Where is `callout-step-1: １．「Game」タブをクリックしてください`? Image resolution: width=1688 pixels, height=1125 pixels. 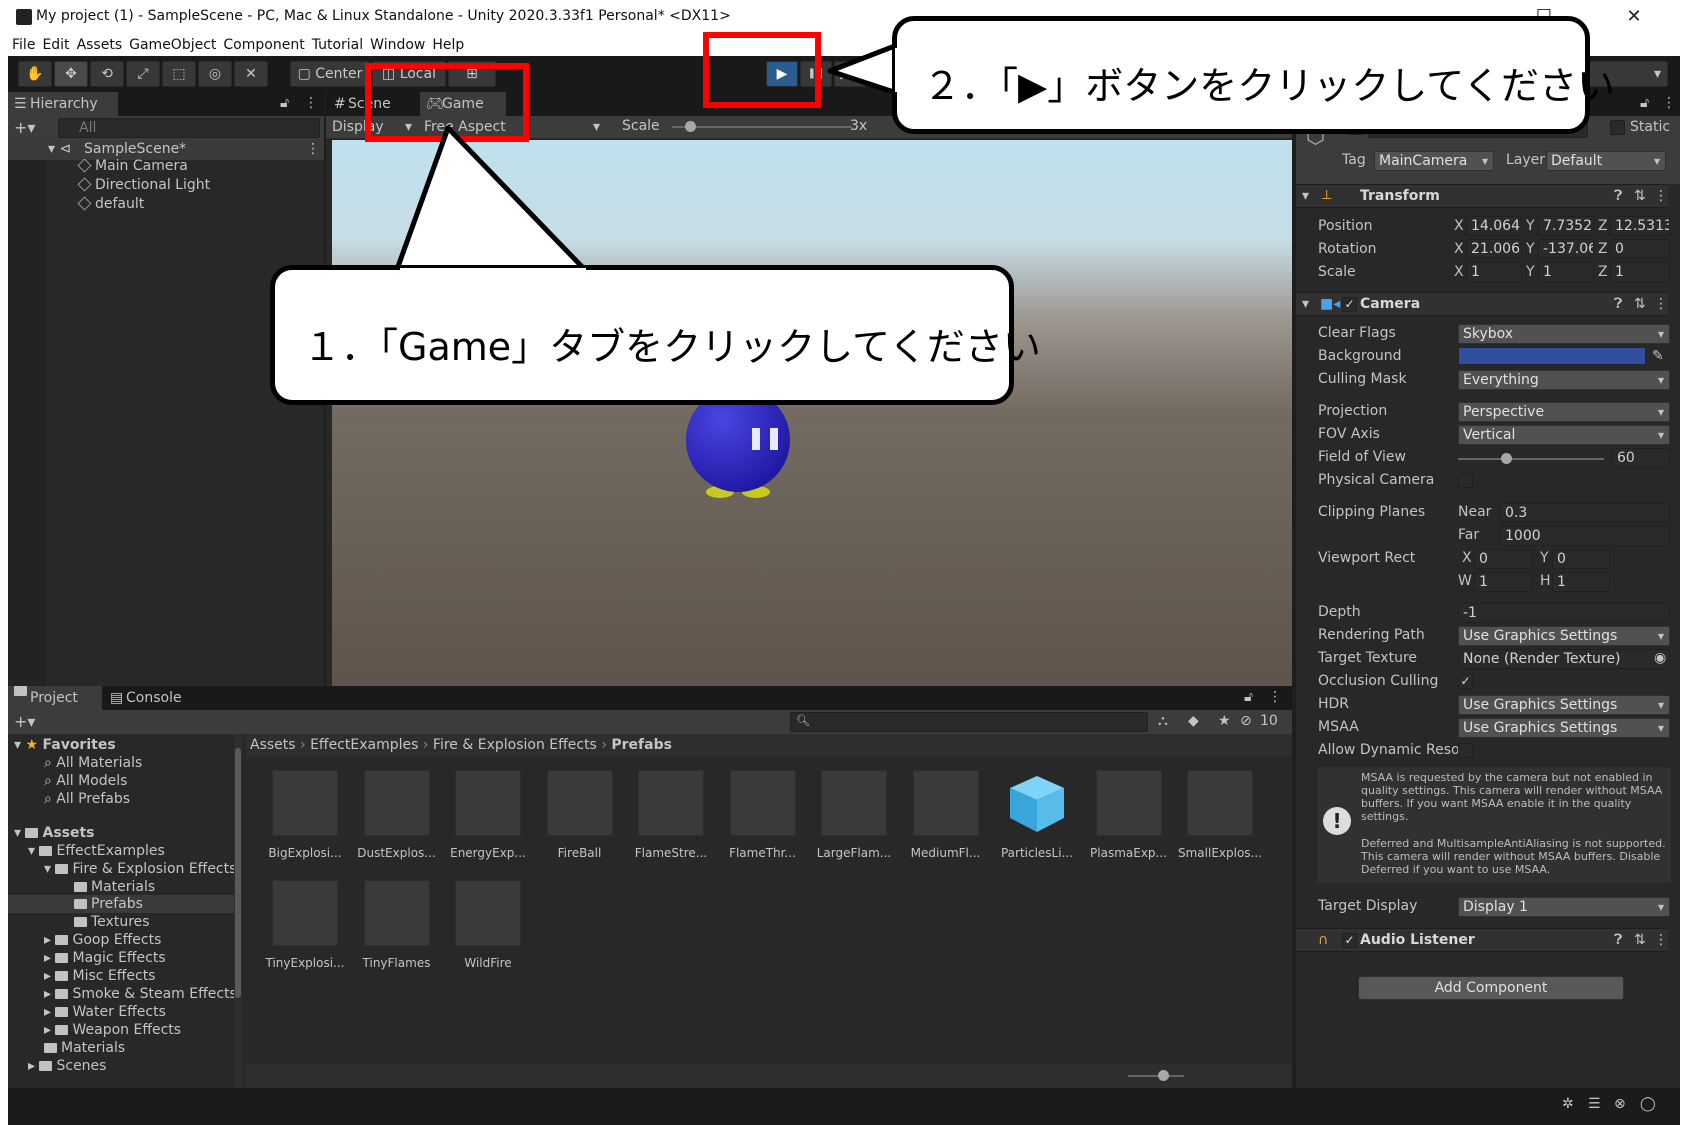 callout-step-1: １．「Game」タブをクリックしてください is located at coordinates (655, 335).